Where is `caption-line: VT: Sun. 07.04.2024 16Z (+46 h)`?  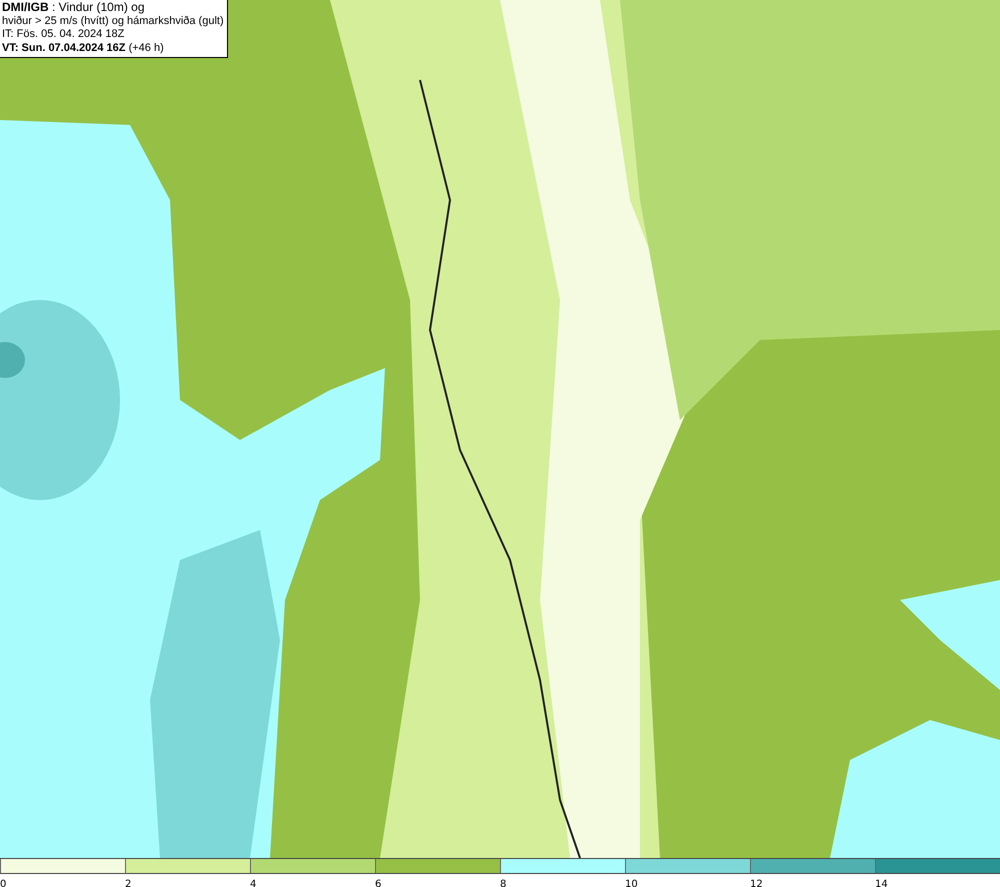
caption-line: VT: Sun. 07.04.2024 16Z (+46 h) is located at coordinates (83, 48).